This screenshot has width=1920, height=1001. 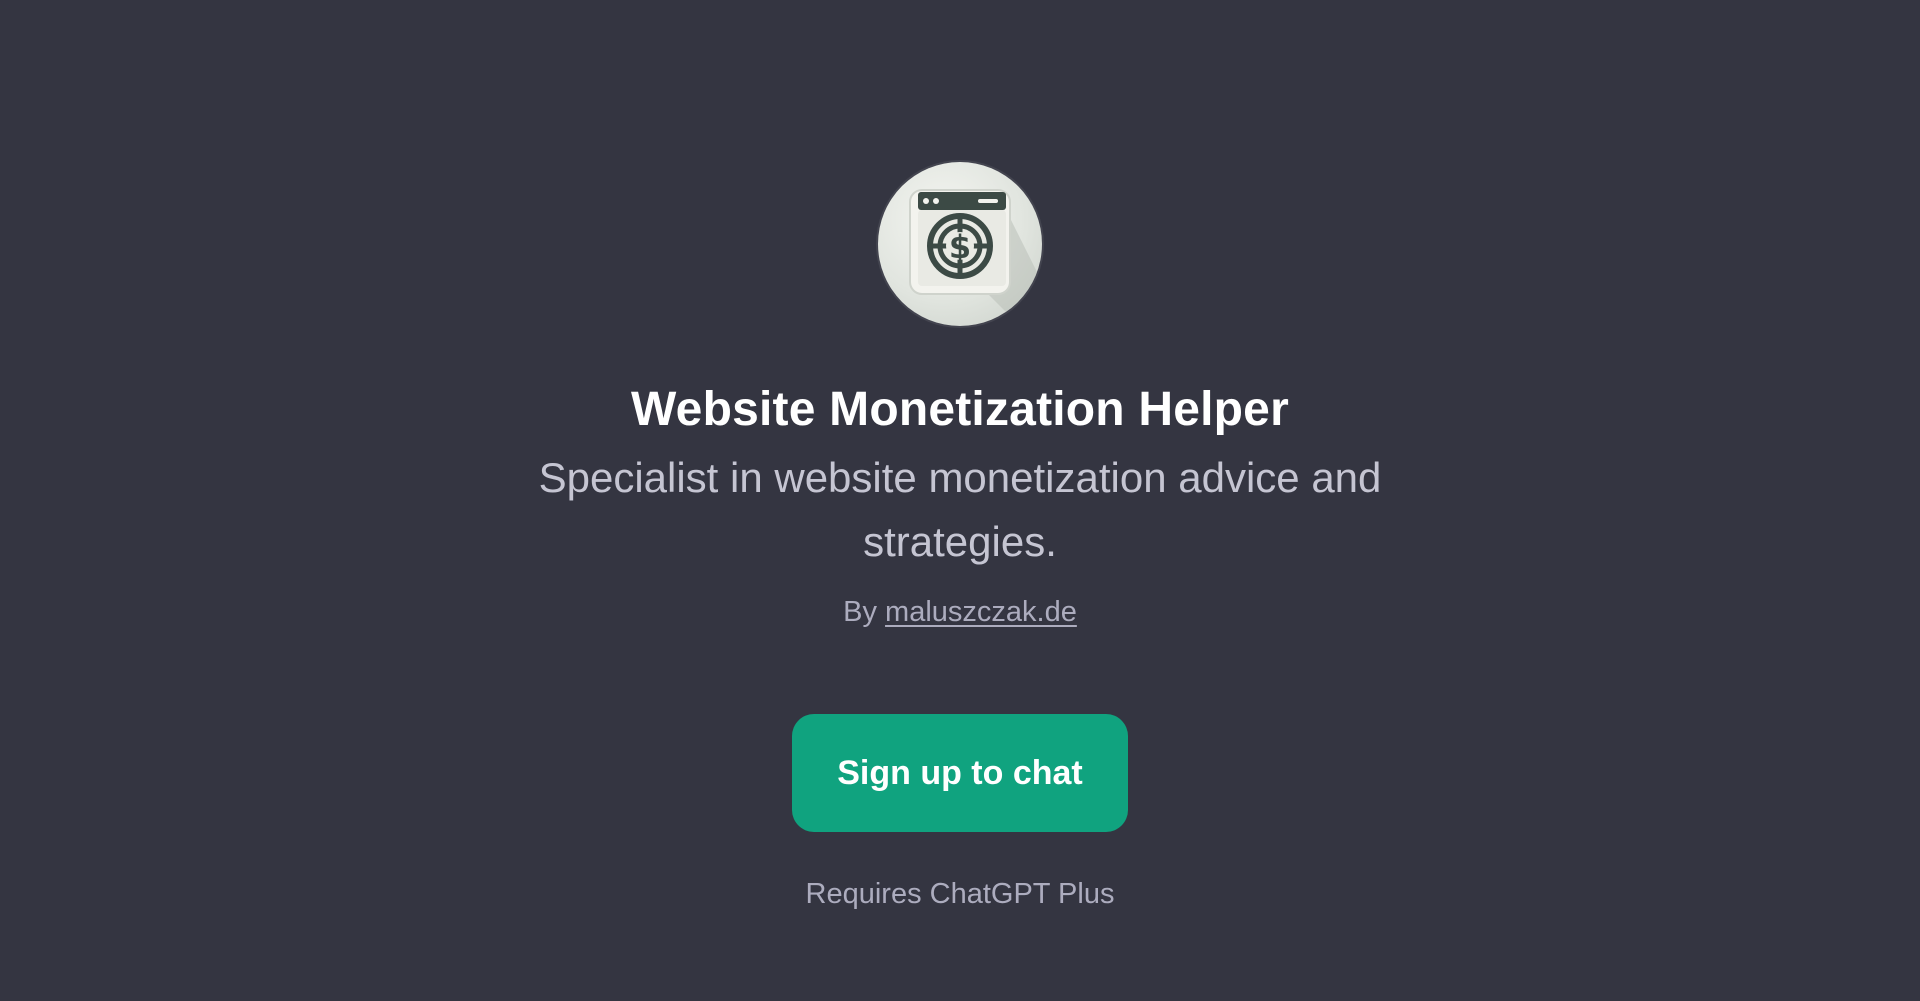 What do you see at coordinates (860, 612) in the screenshot?
I see `byline-prefix: By` at bounding box center [860, 612].